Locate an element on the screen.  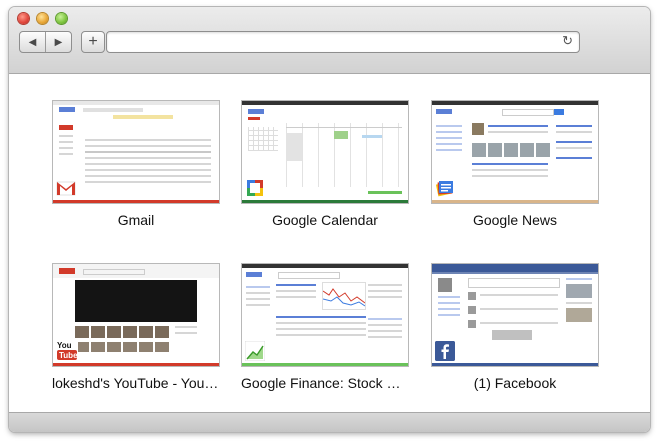
back-arrow-icon: ◀ is located at coordinates (32, 42).